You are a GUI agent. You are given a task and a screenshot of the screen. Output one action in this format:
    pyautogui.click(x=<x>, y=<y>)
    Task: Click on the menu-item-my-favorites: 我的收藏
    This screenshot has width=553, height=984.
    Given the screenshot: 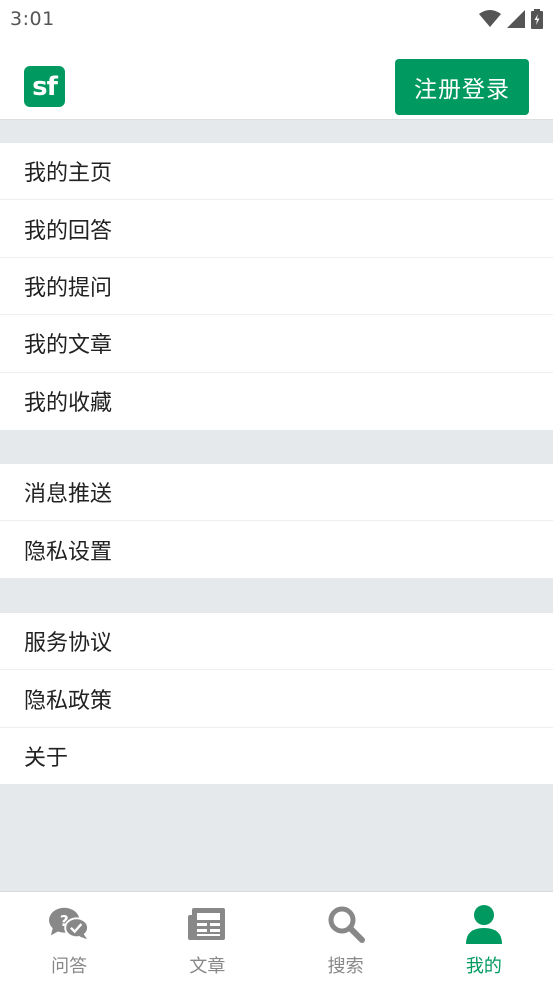 What is the action you would take?
    pyautogui.click(x=276, y=401)
    